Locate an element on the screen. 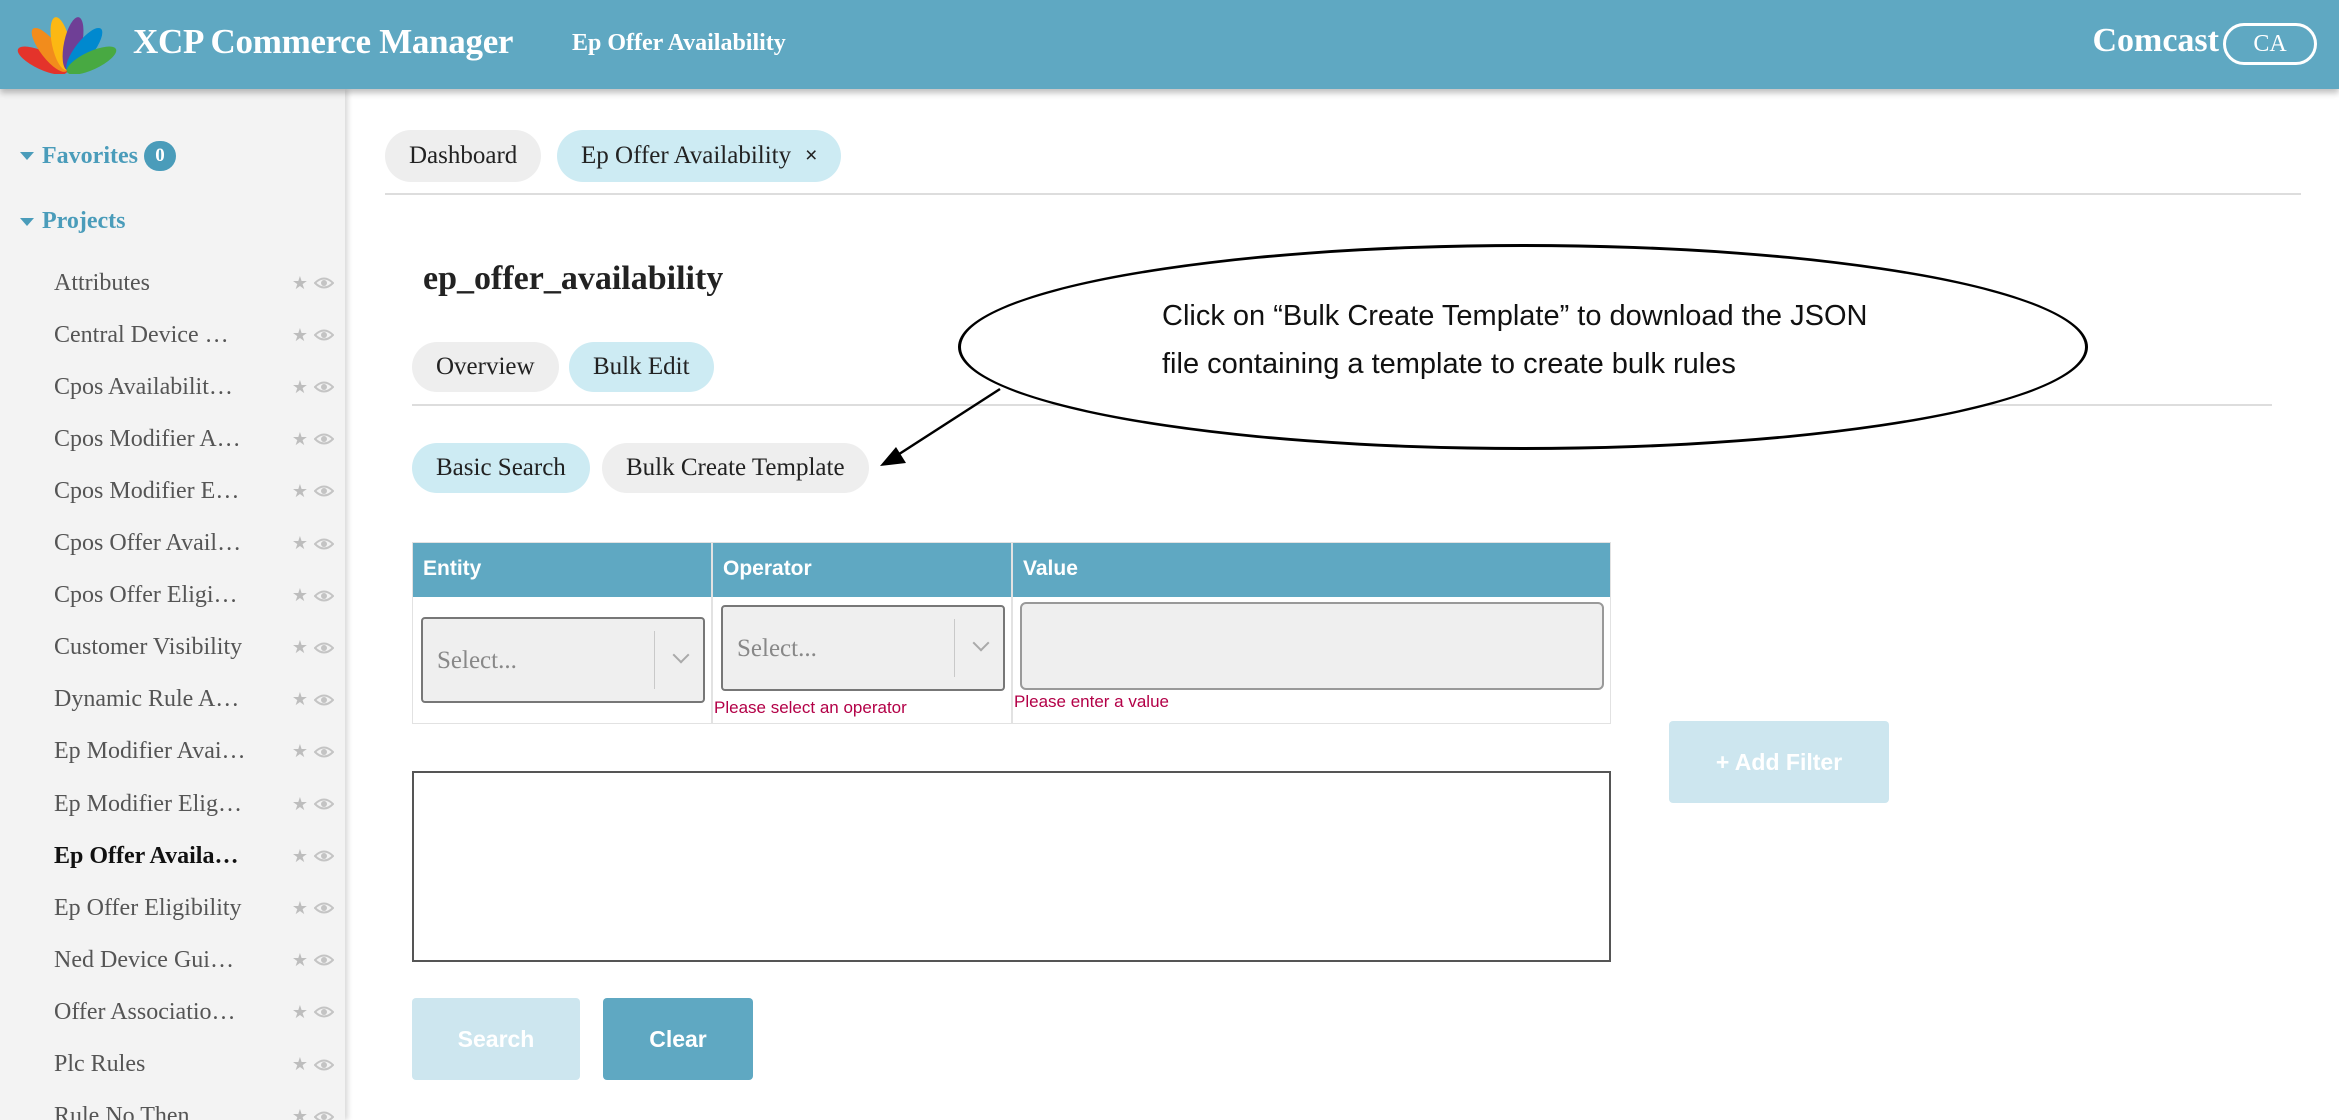  sidebar-project-item: Ep Offer Availa… ★ is located at coordinates (194, 856).